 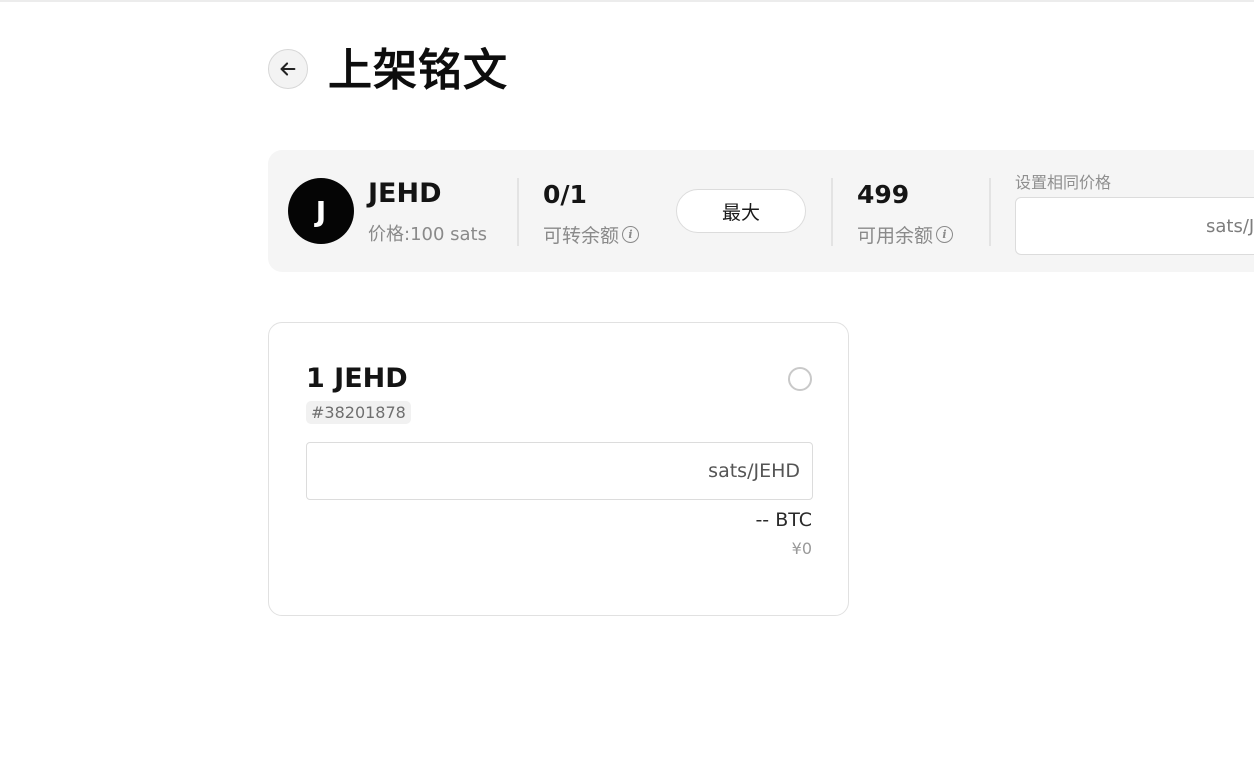 I want to click on available-balance-label: 可用余额 i, so click(x=905, y=234).